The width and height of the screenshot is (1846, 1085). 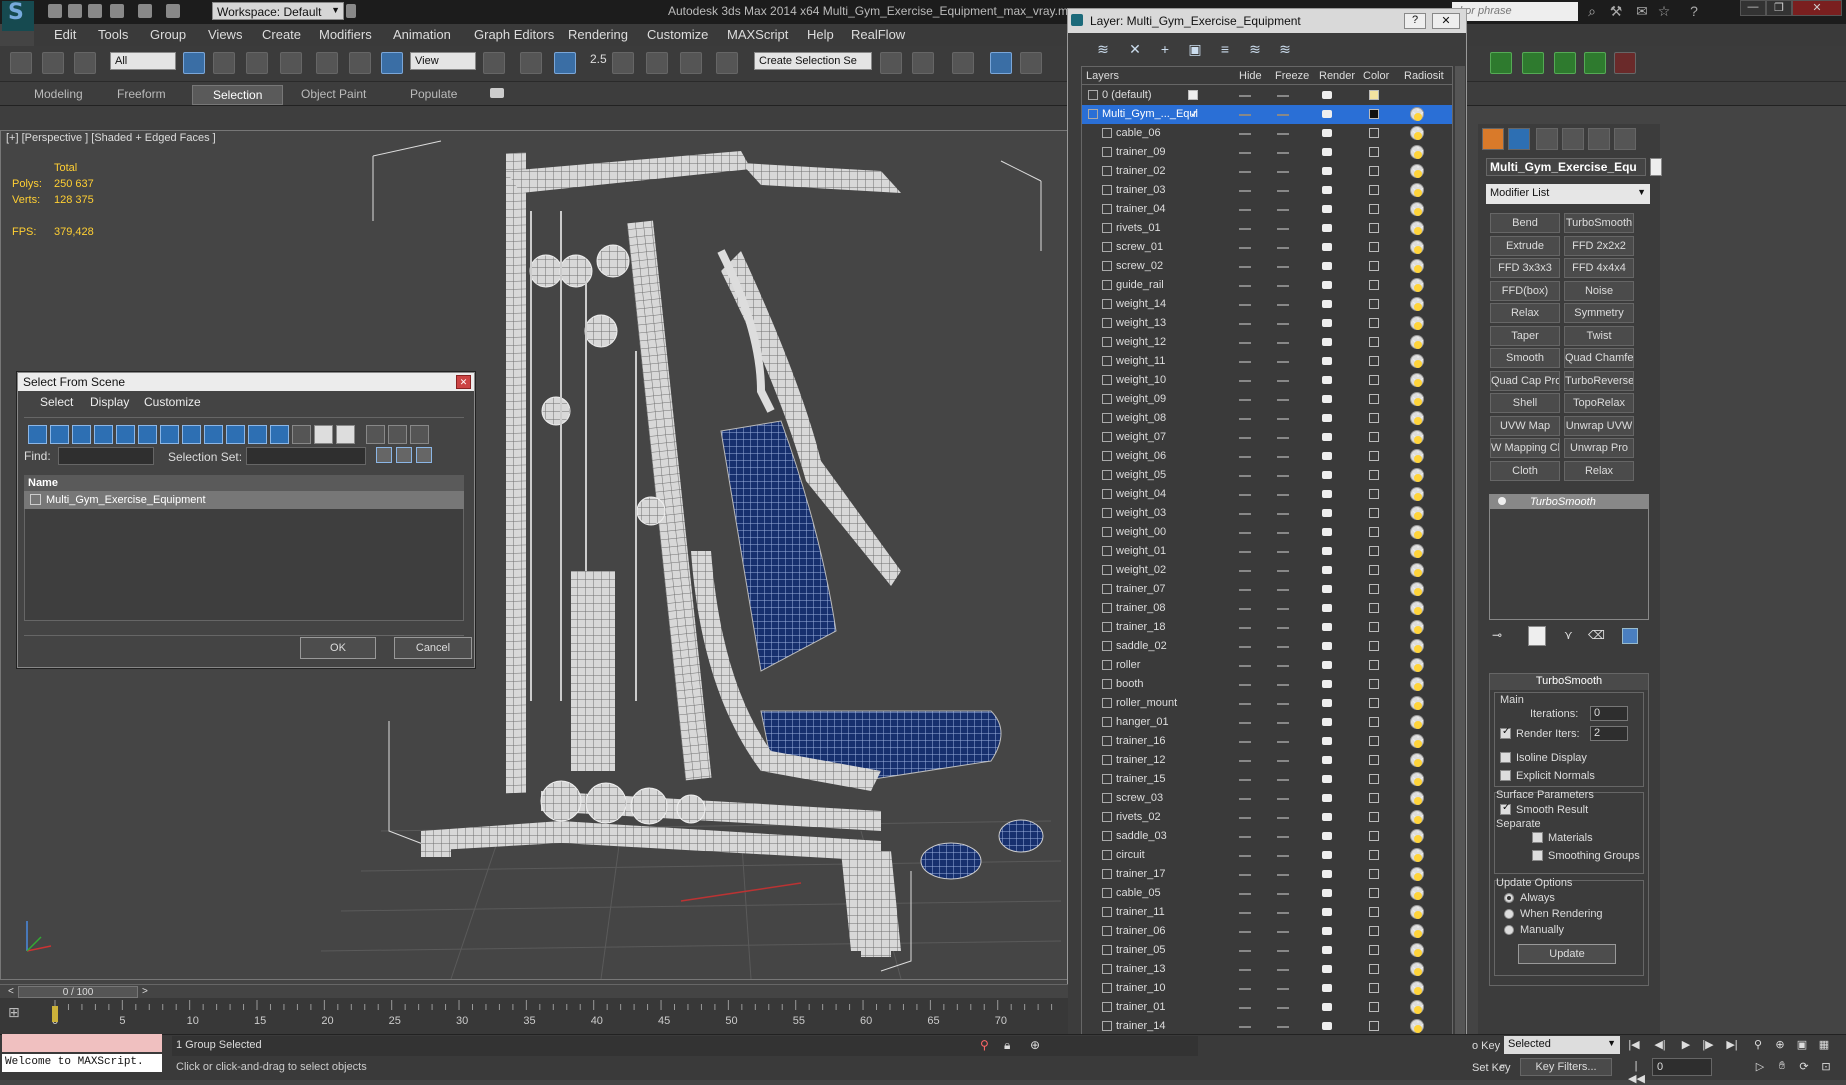 I want to click on window-crossing-icon, so click(x=291, y=63).